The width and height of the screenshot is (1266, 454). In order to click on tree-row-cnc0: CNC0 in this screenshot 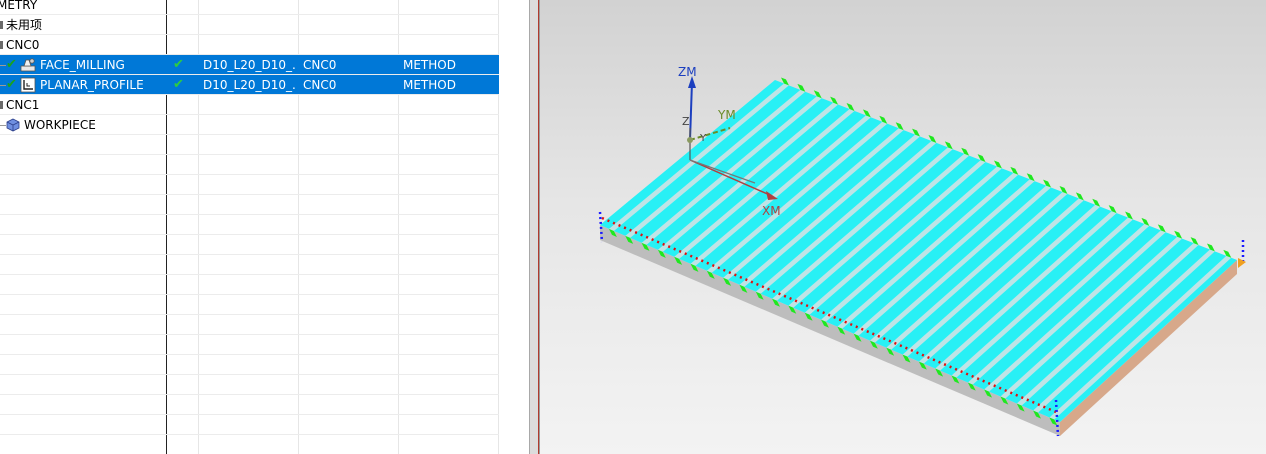, I will do `click(249, 45)`.